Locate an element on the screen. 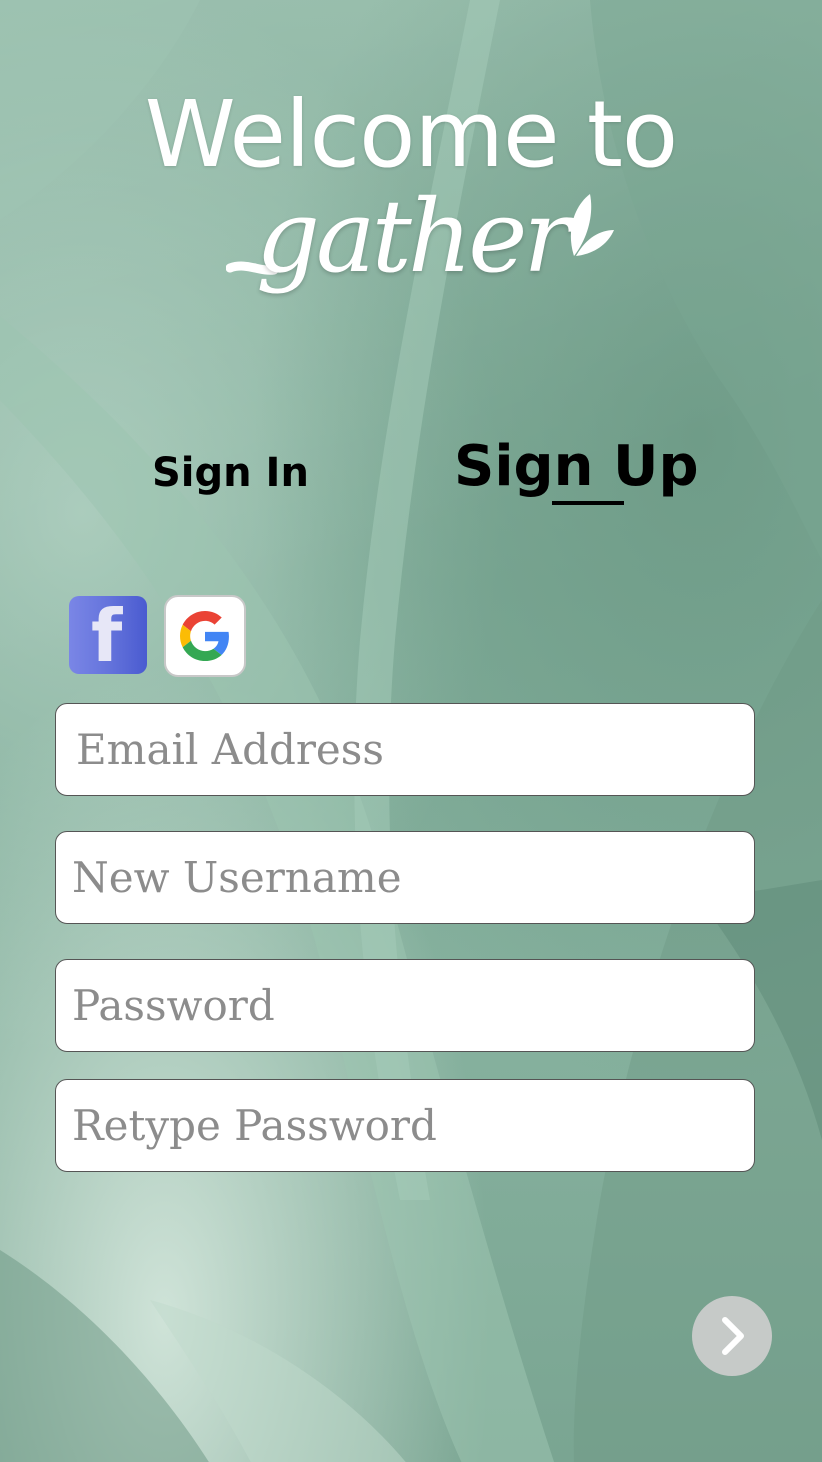 The width and height of the screenshot is (822, 1462). logo-wordmark: gather is located at coordinates (413, 236).